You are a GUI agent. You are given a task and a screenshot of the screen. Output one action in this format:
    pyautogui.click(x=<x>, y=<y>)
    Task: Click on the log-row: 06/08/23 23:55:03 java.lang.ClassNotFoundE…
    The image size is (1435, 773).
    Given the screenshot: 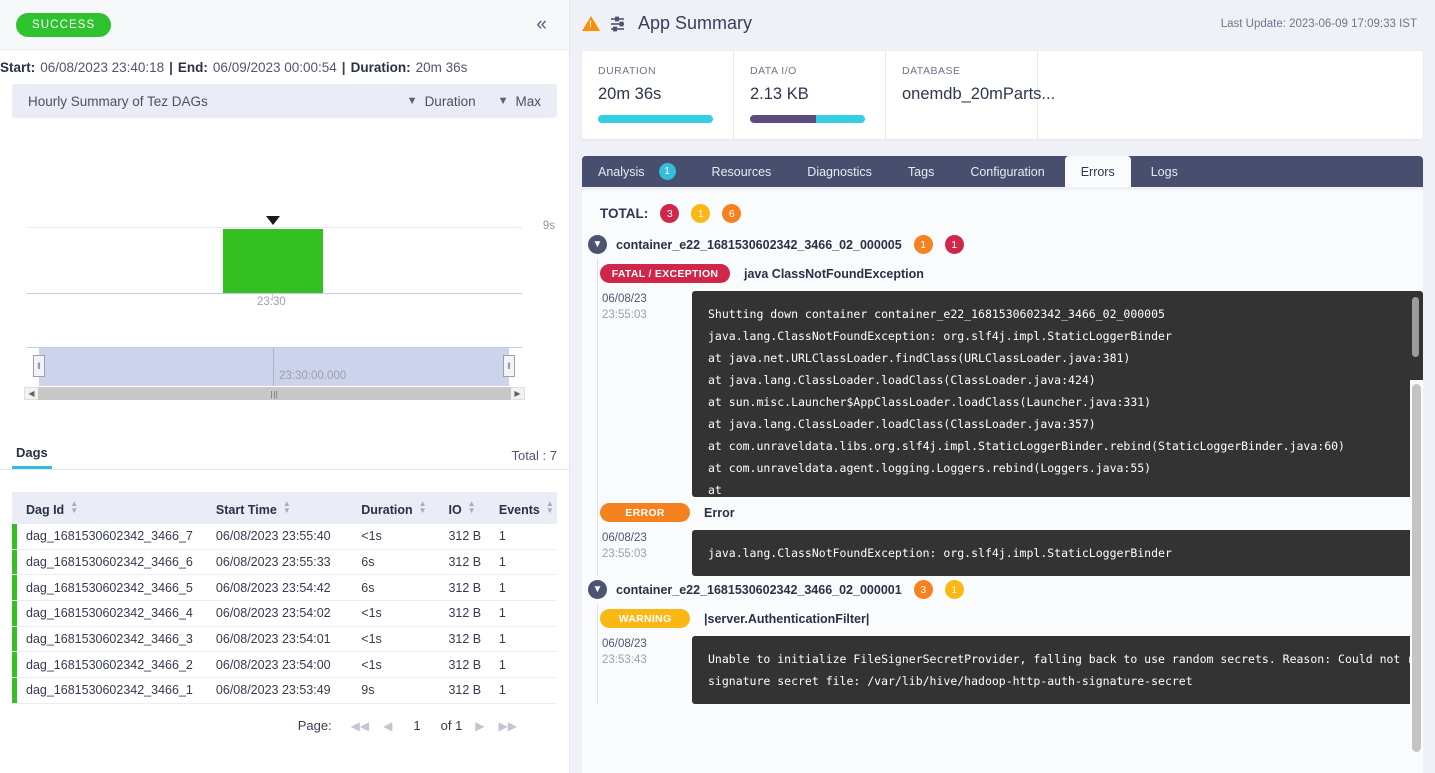 What is the action you would take?
    pyautogui.click(x=1011, y=552)
    